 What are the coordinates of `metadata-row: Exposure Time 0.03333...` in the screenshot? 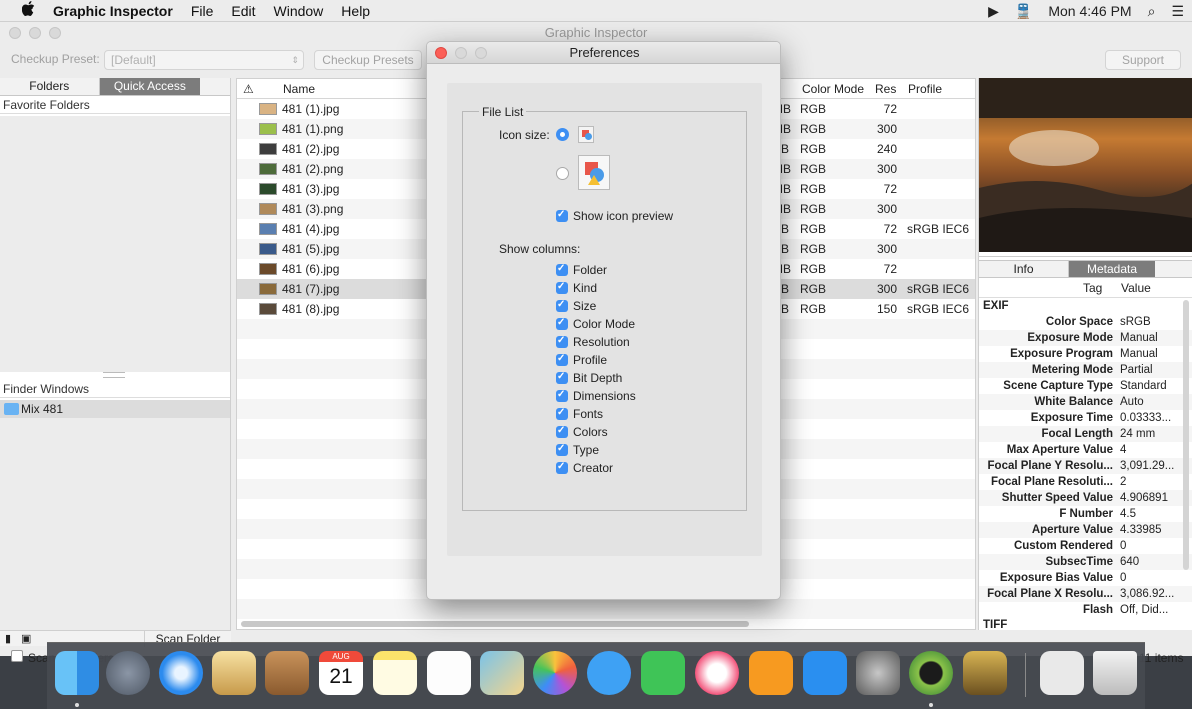 It's located at (1085, 418).